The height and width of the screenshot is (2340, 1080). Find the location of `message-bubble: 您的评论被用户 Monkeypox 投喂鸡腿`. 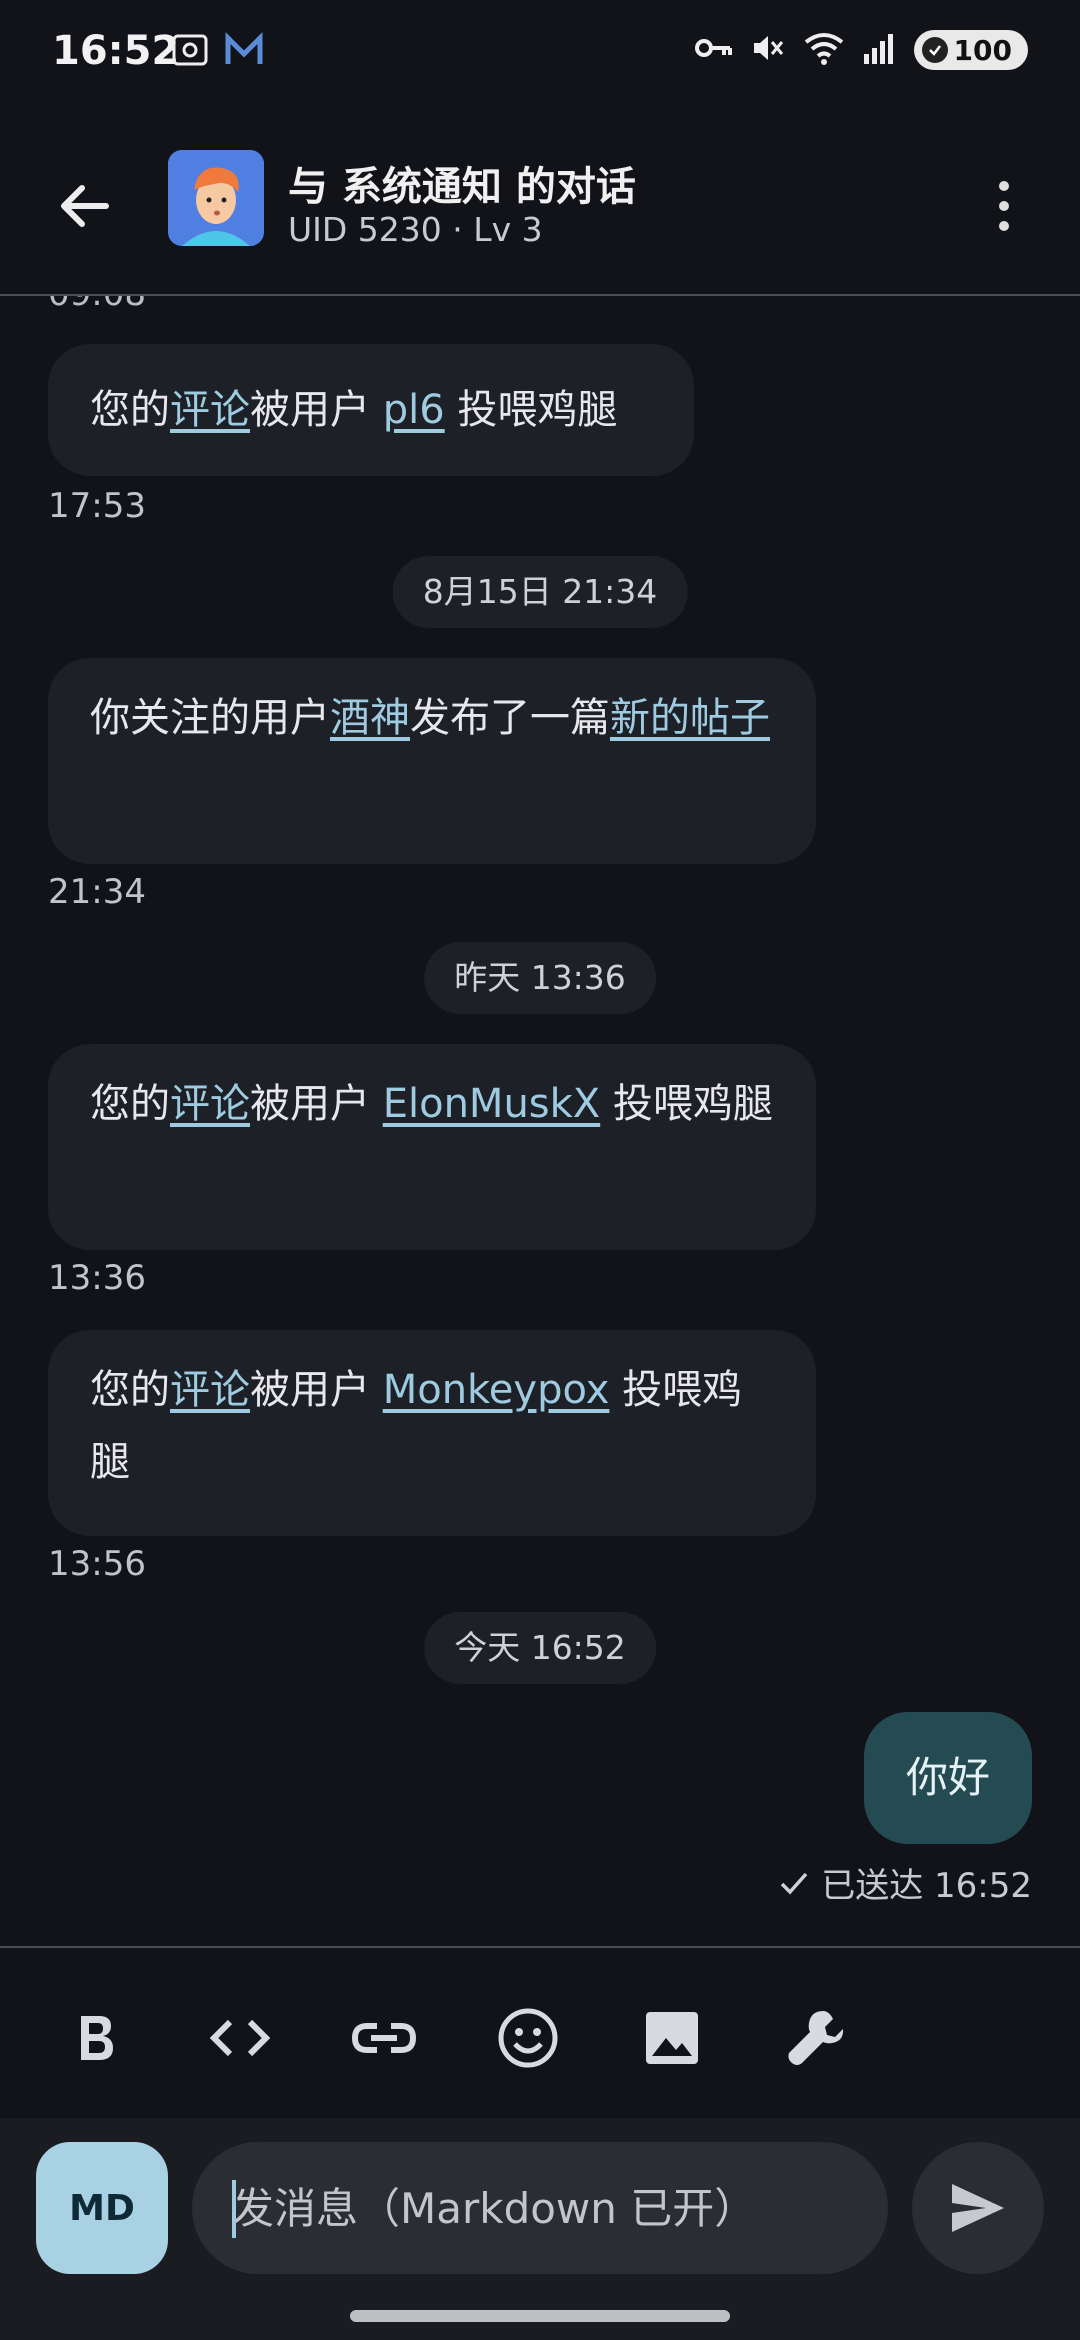

message-bubble: 您的评论被用户 Monkeypox 投喂鸡腿 is located at coordinates (432, 1433).